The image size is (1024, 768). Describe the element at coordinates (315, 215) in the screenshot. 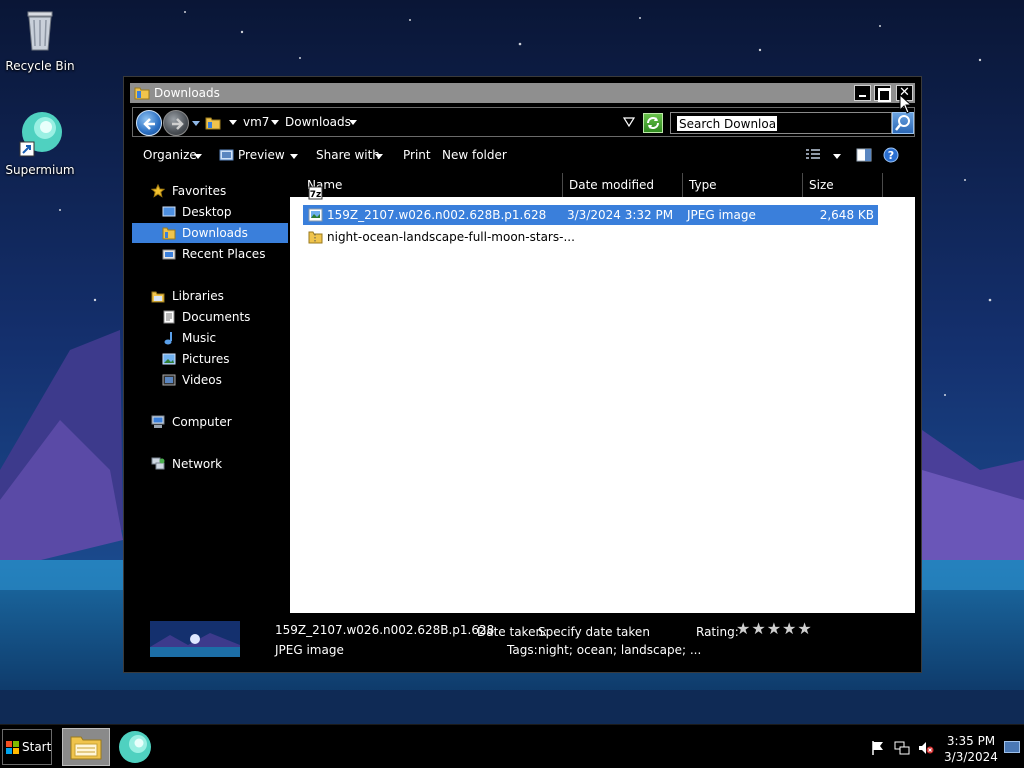

I see `jpeg-image-icon` at that location.